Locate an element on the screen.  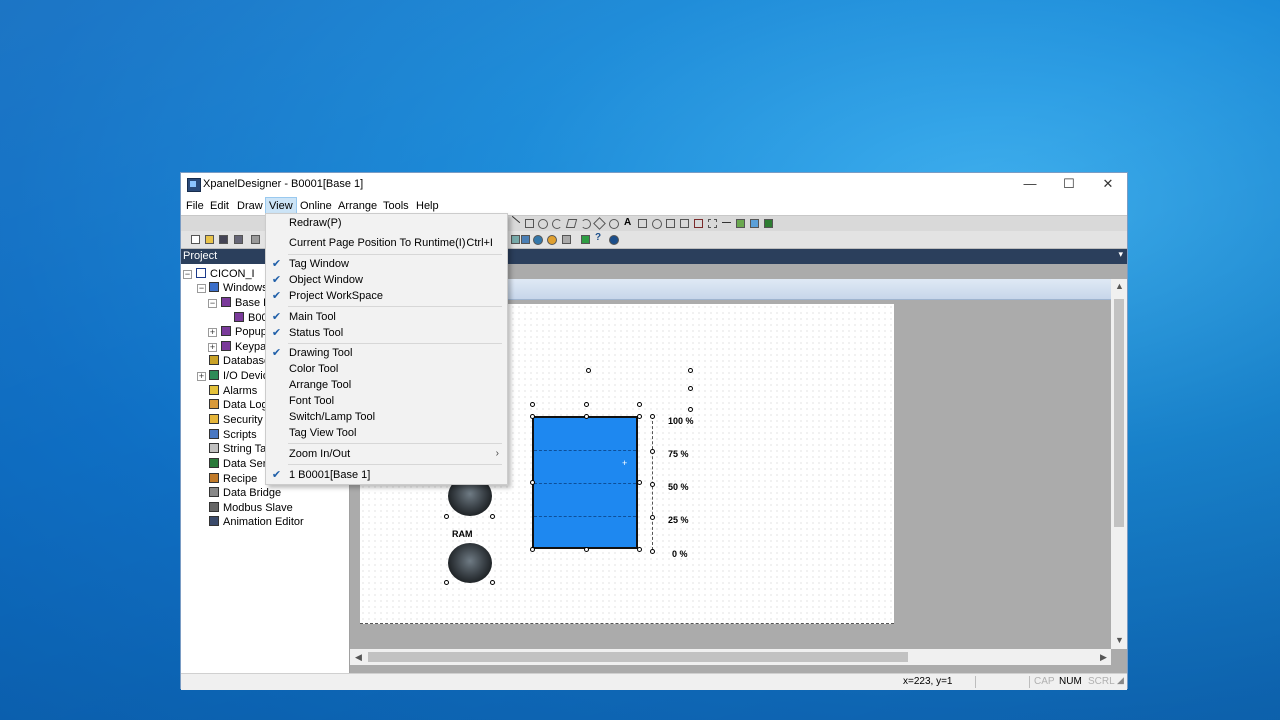
page-tool-icon is located at coordinates (670, 223).